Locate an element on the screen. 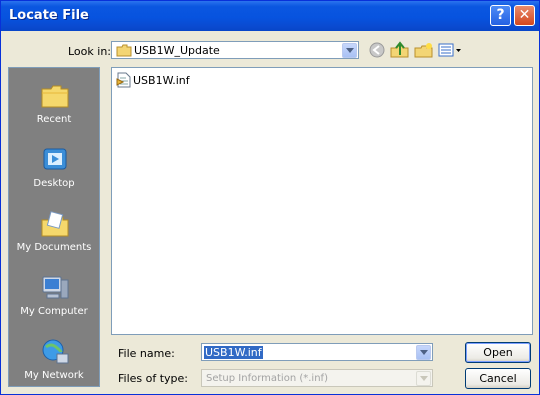 Image resolution: width=540 pixels, height=395 pixels. look-in-label: Look in: is located at coordinates (89, 51).